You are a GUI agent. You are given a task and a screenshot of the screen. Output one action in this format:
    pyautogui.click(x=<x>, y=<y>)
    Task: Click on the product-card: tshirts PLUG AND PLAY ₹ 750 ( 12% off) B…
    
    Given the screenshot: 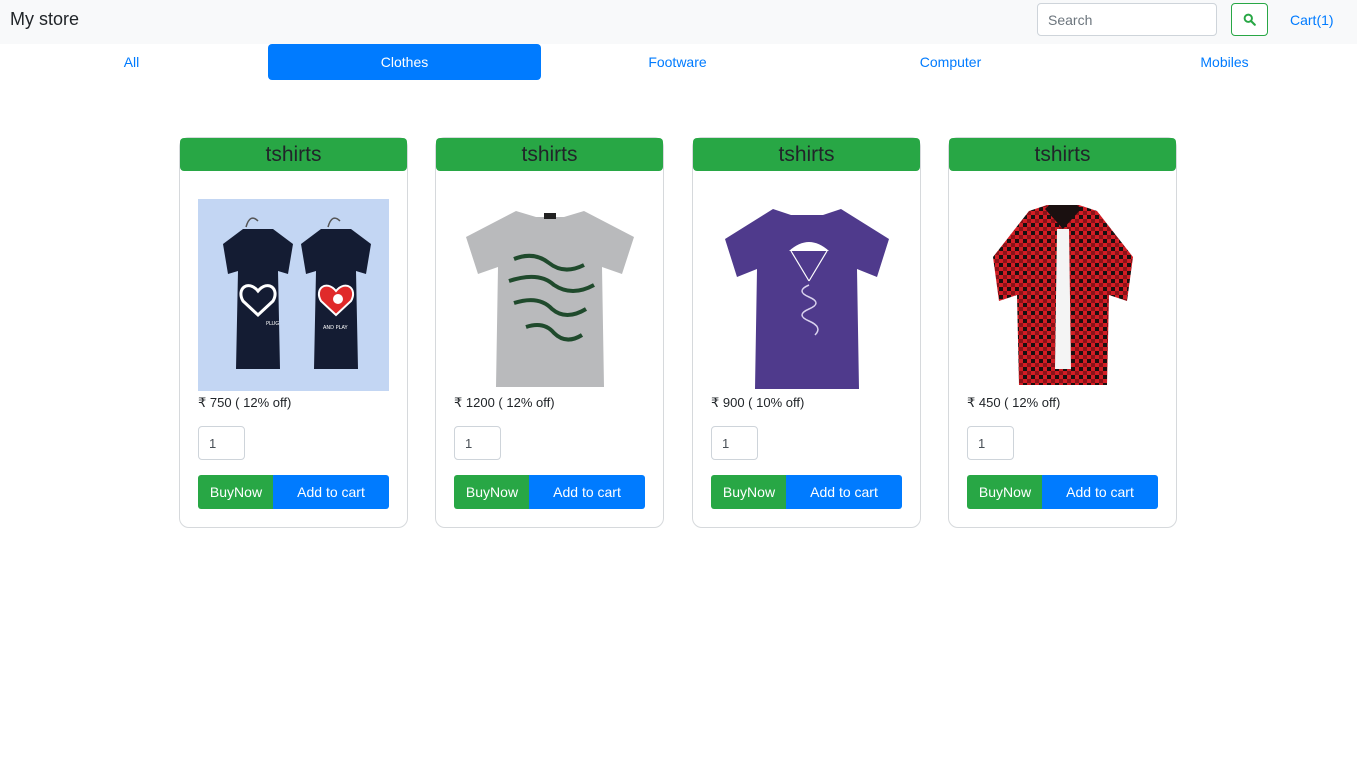 What is the action you would take?
    pyautogui.click(x=293, y=332)
    